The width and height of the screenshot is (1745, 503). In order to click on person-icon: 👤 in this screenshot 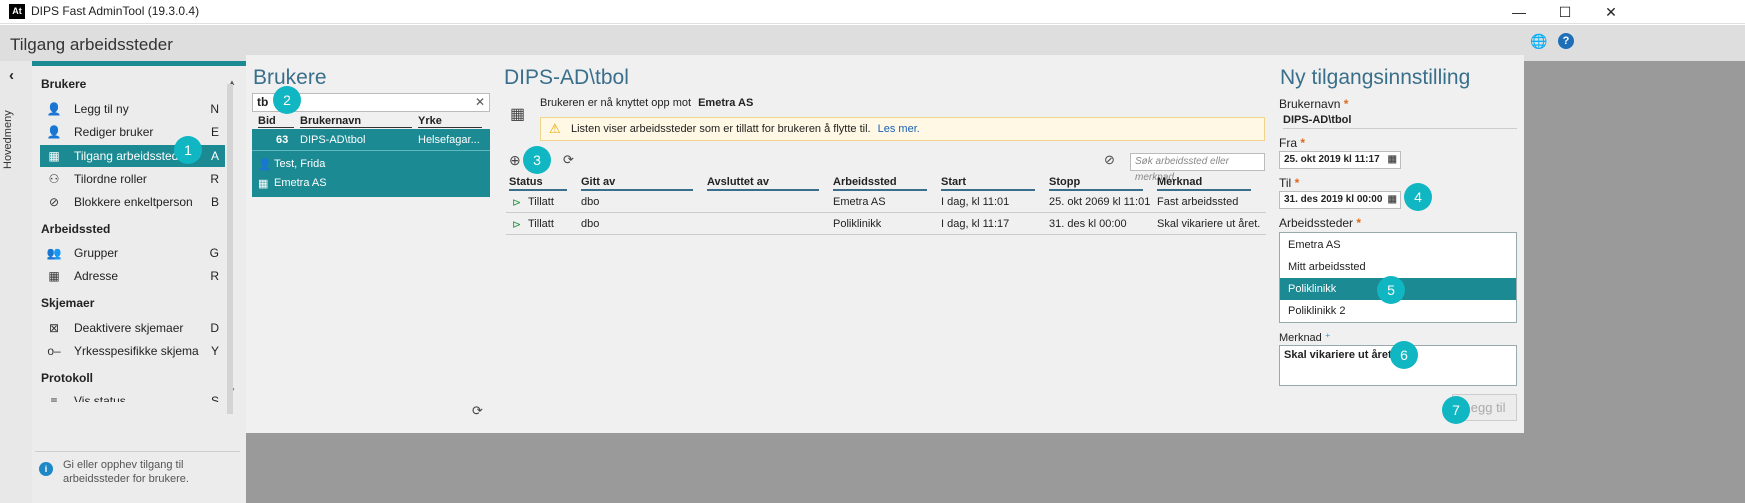, I will do `click(265, 165)`.